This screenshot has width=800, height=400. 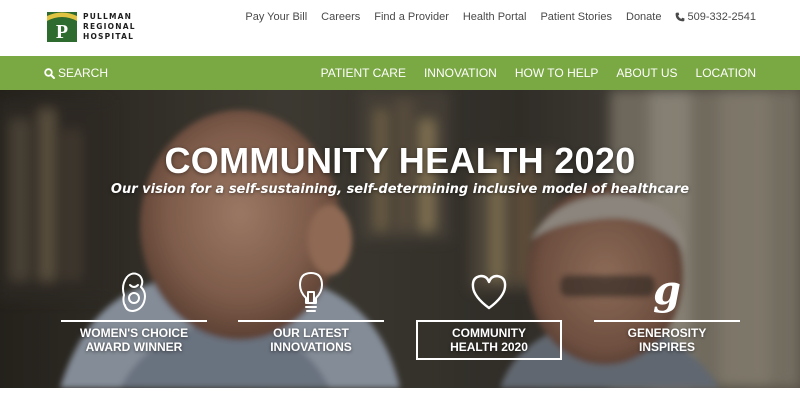 What do you see at coordinates (49, 73) in the screenshot?
I see `search-icon` at bounding box center [49, 73].